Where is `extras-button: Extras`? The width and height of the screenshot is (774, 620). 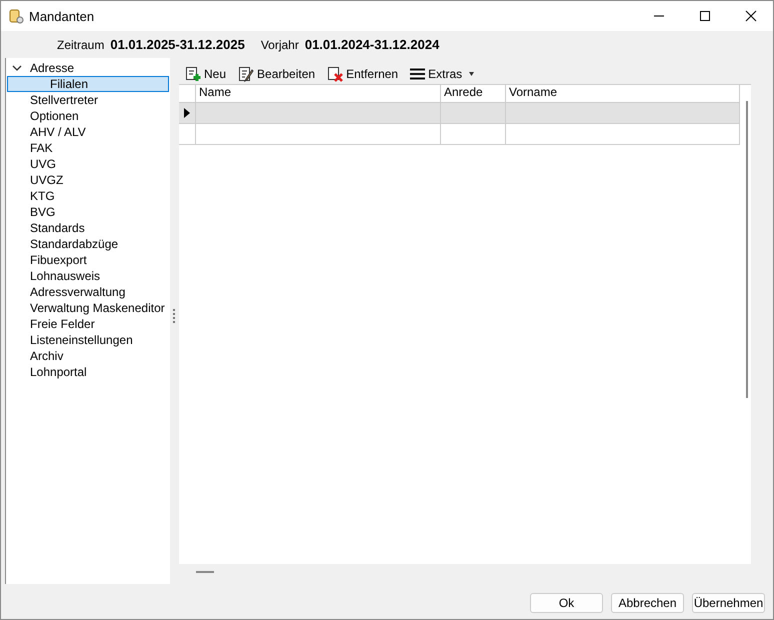 extras-button: Extras is located at coordinates (442, 74).